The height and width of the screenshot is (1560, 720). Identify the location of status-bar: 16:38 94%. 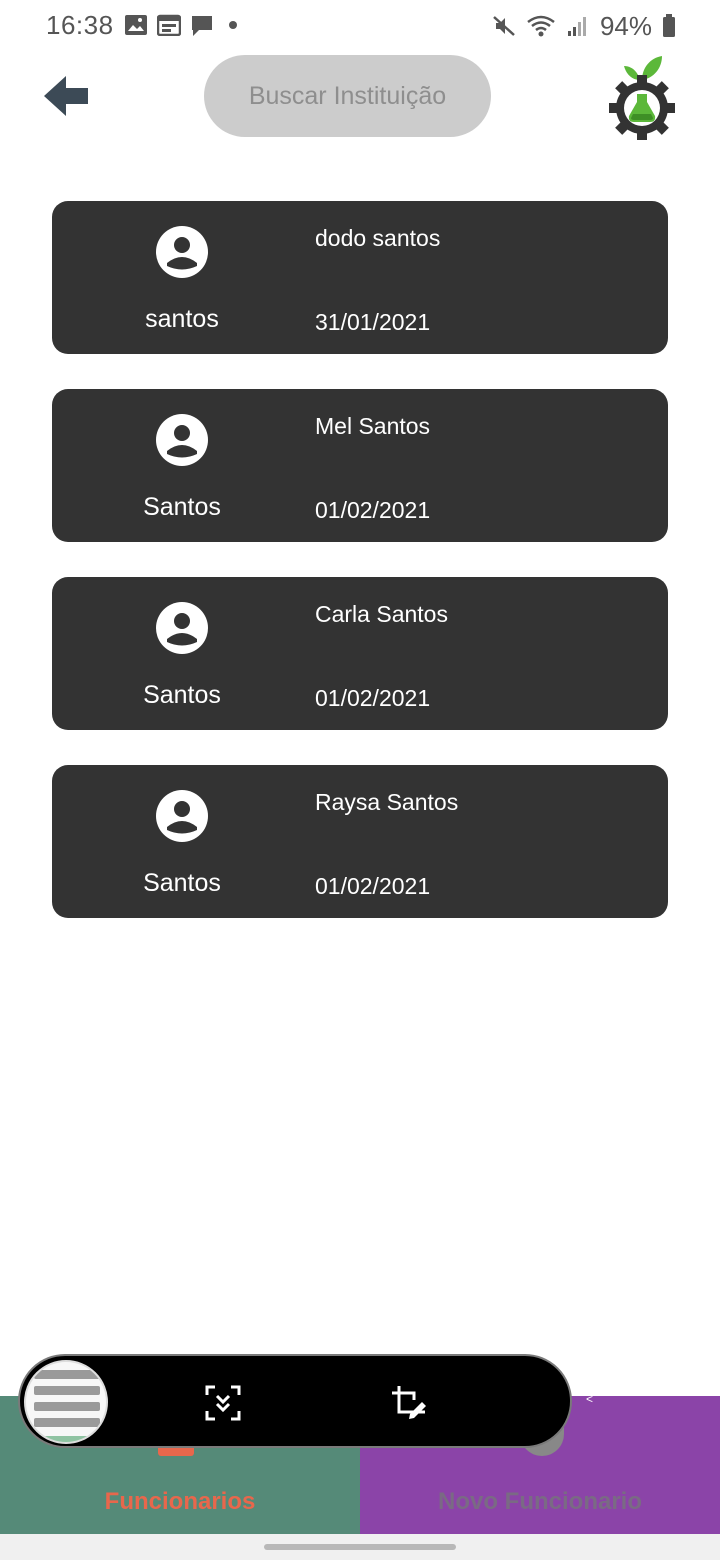
(360, 26).